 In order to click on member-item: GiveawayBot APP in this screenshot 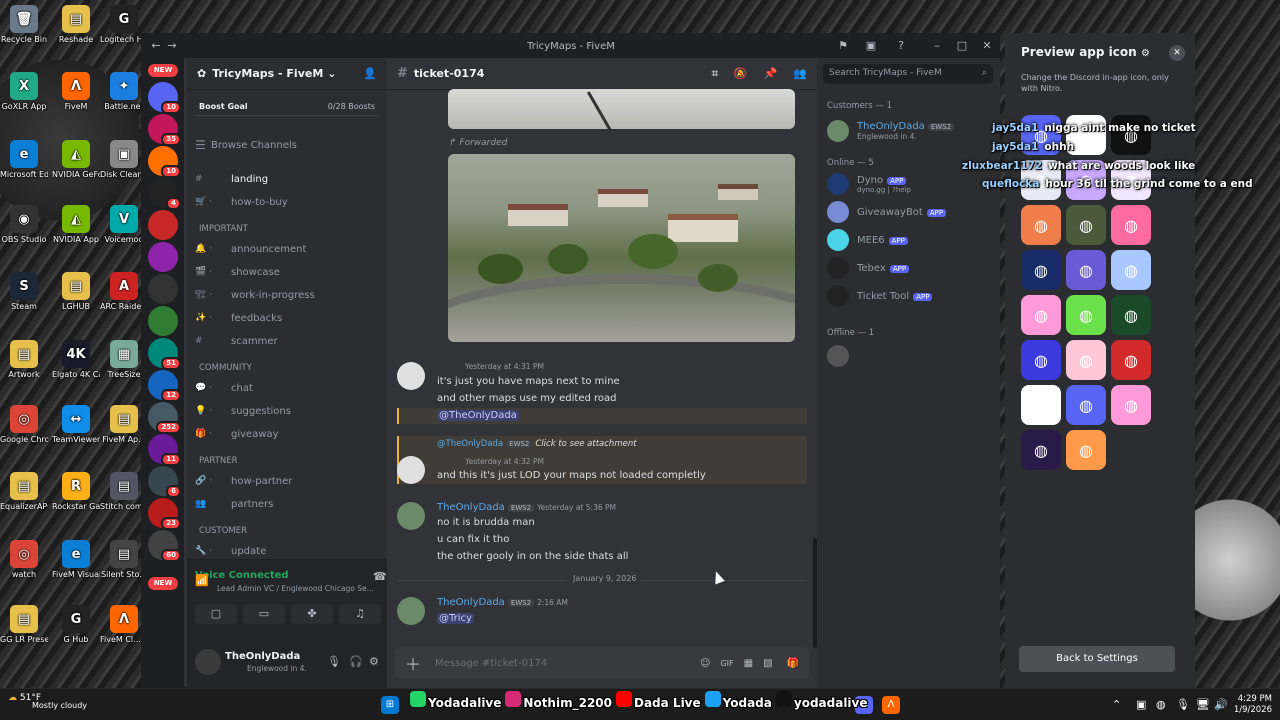, I will do `click(910, 212)`.